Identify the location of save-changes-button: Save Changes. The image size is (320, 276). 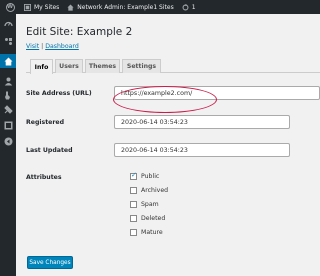
(50, 262).